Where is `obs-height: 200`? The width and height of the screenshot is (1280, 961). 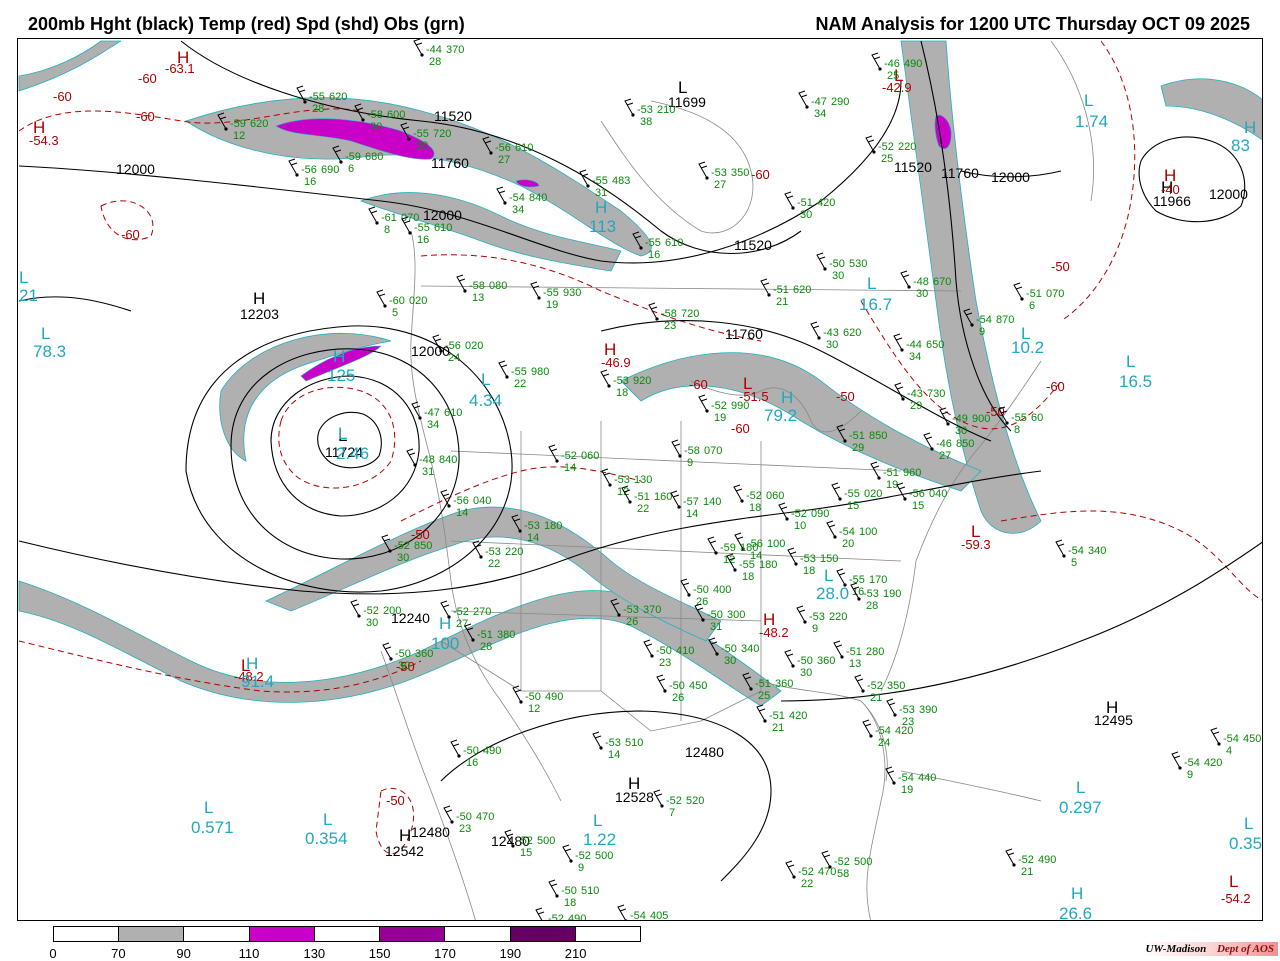
obs-height: 200 is located at coordinates (392, 611).